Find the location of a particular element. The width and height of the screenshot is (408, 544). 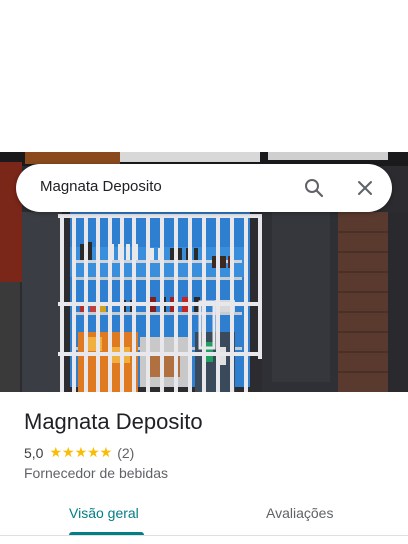

tab-overview: Visão geral is located at coordinates (104, 513).